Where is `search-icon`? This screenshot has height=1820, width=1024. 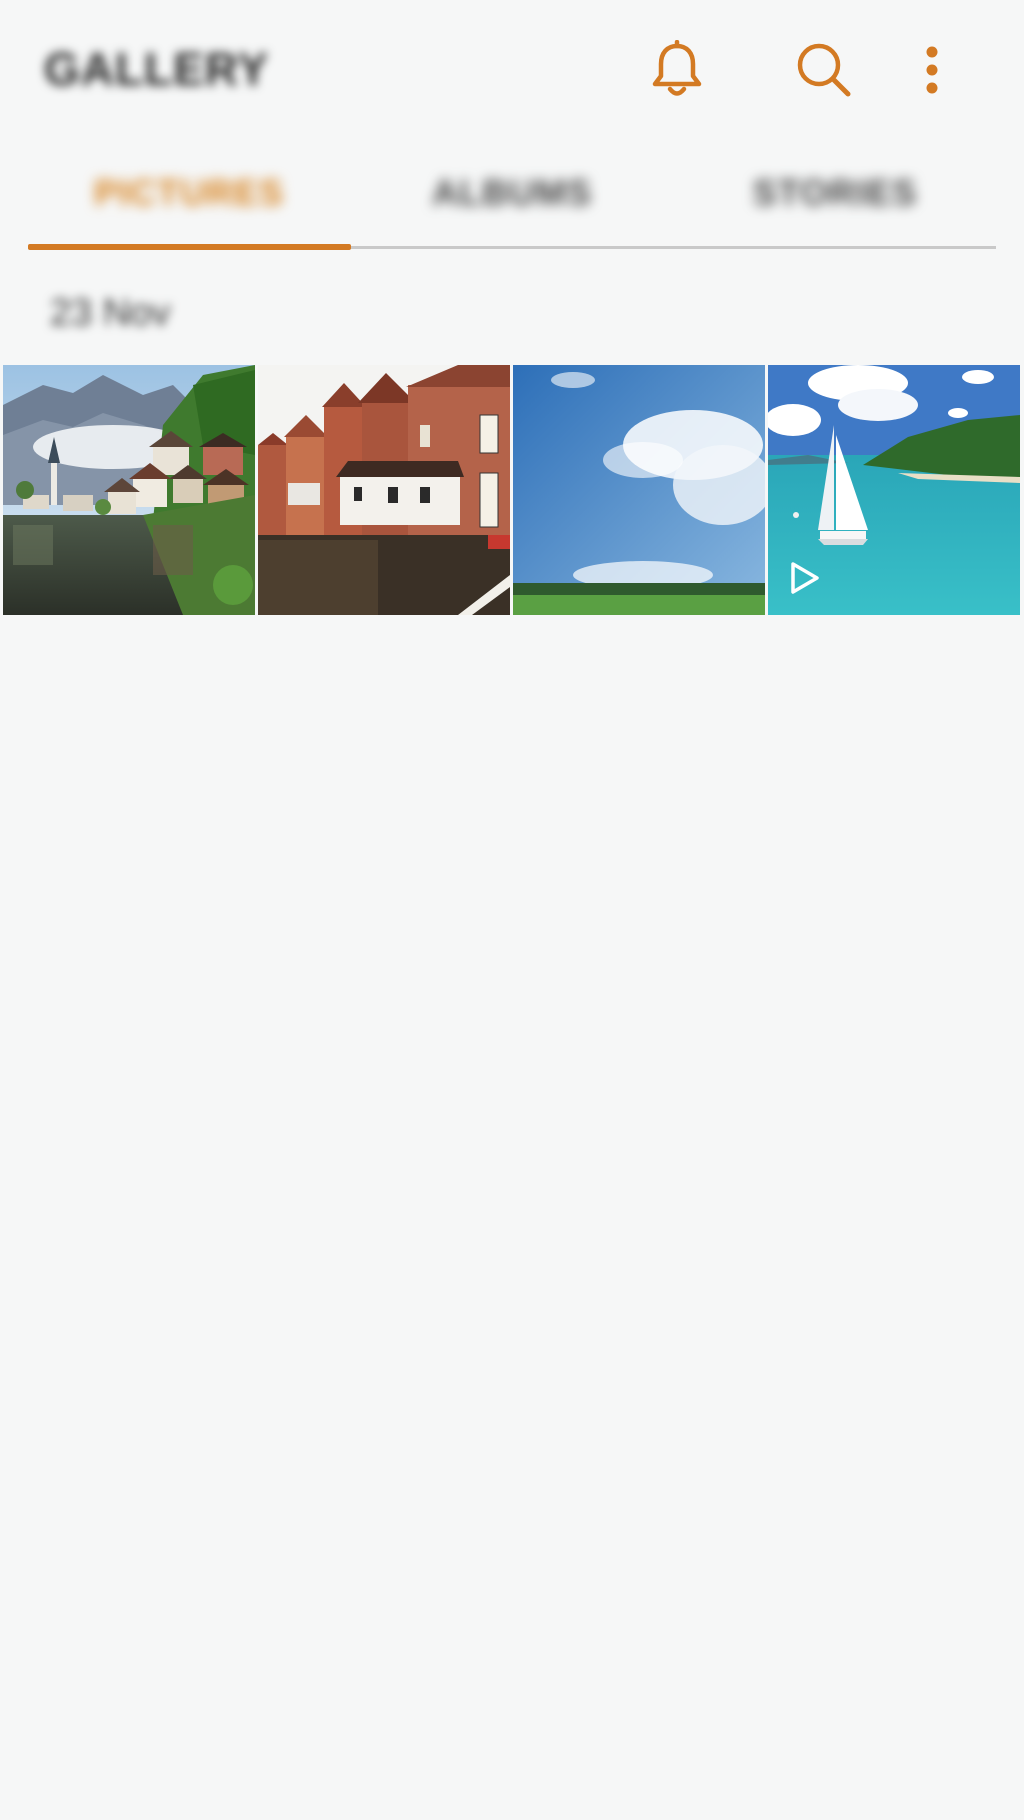
search-icon is located at coordinates (824, 70).